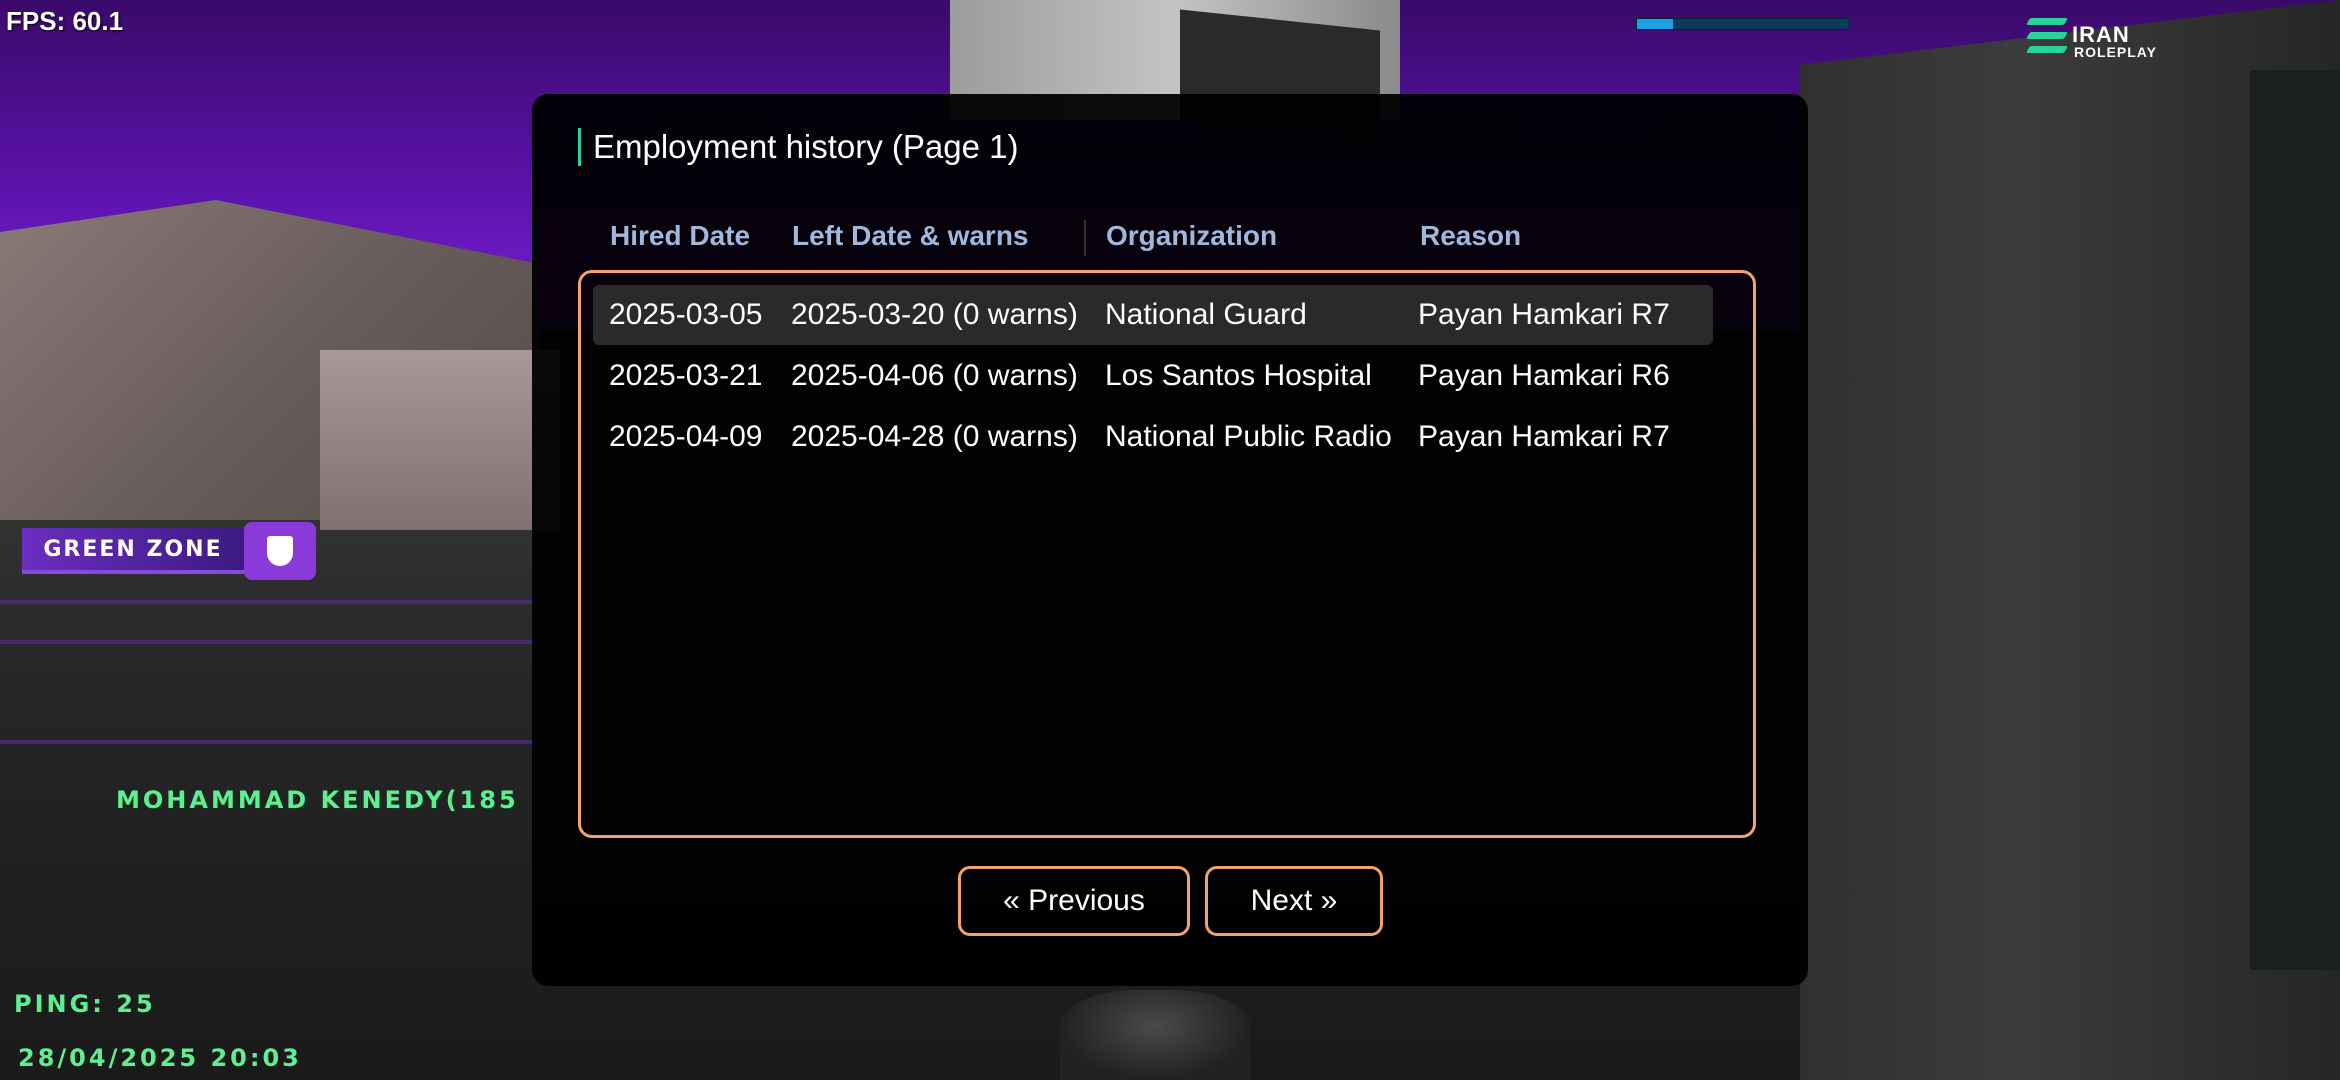 The height and width of the screenshot is (1080, 2340). I want to click on hired-date-cell: 2025-03-05, so click(686, 314).